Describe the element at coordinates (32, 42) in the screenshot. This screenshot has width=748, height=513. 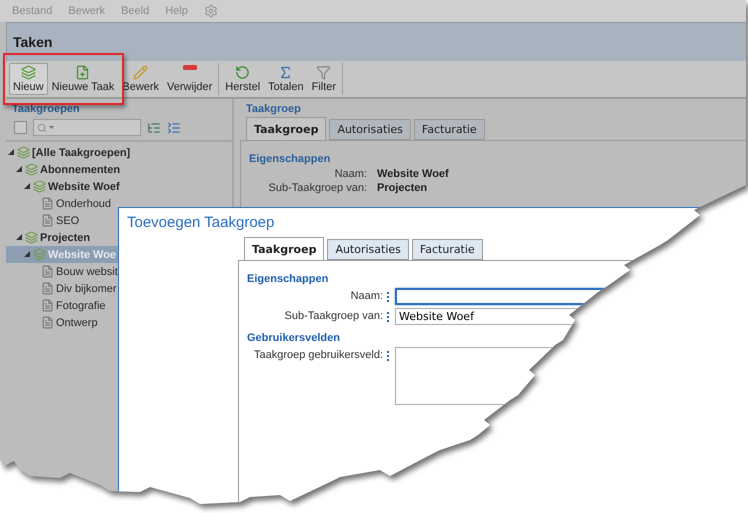
I see `window-title: Taken` at that location.